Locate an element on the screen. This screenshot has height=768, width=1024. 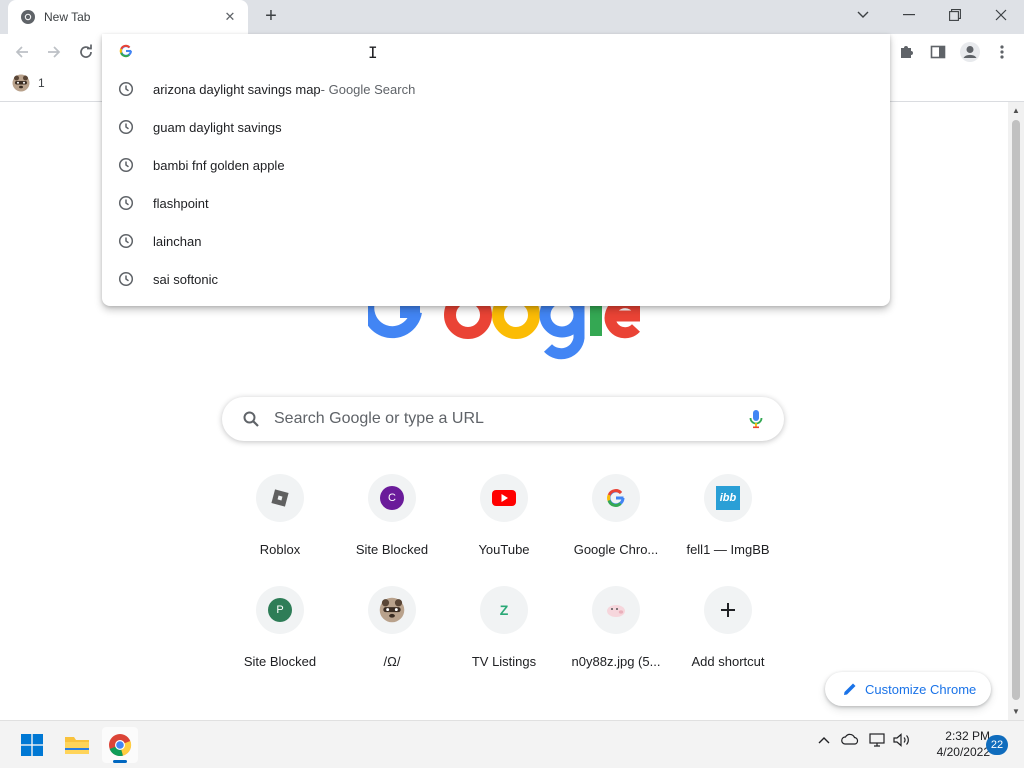
bookmark-label: 1 is located at coordinates (41, 83).